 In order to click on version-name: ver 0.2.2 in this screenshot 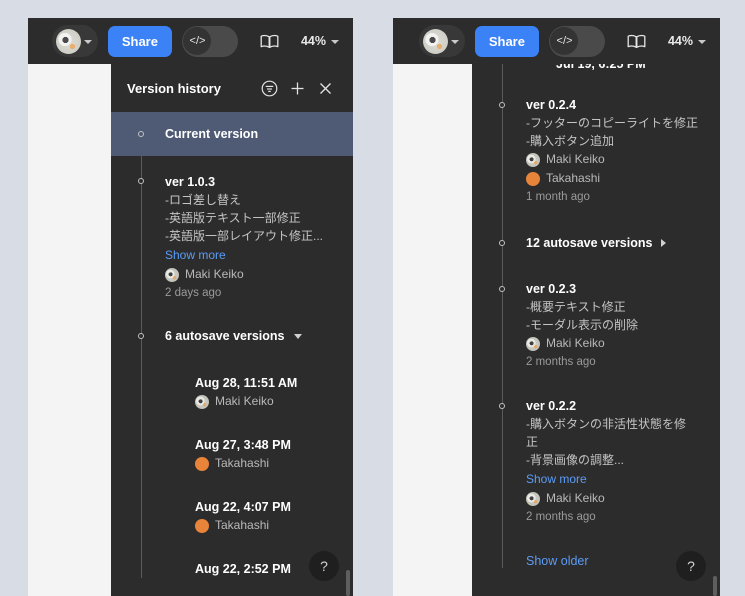, I will do `click(551, 406)`.